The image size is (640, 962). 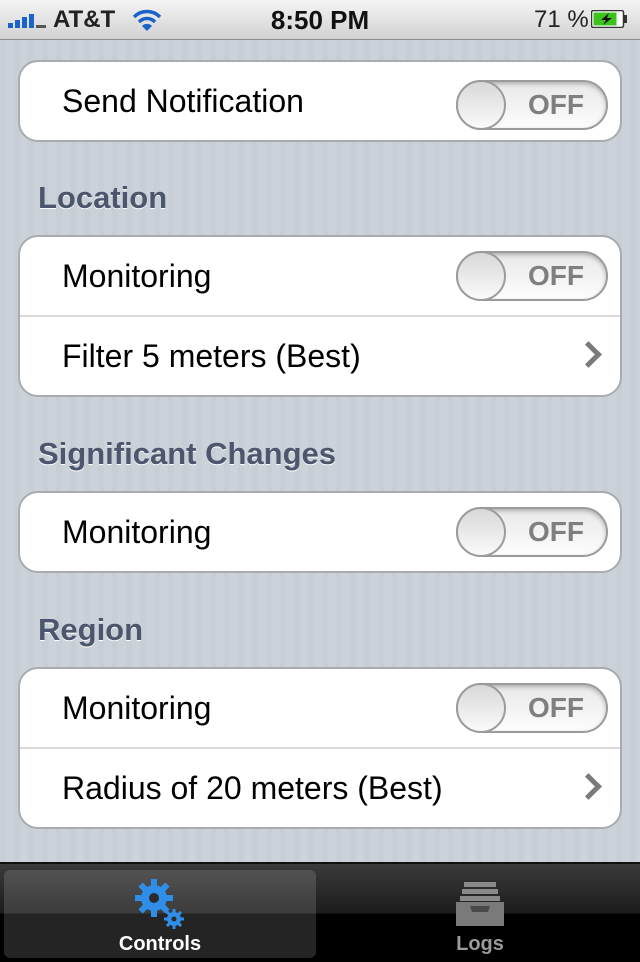 I want to click on location-monitoring-cell: Monitoring OFF, so click(x=320, y=276).